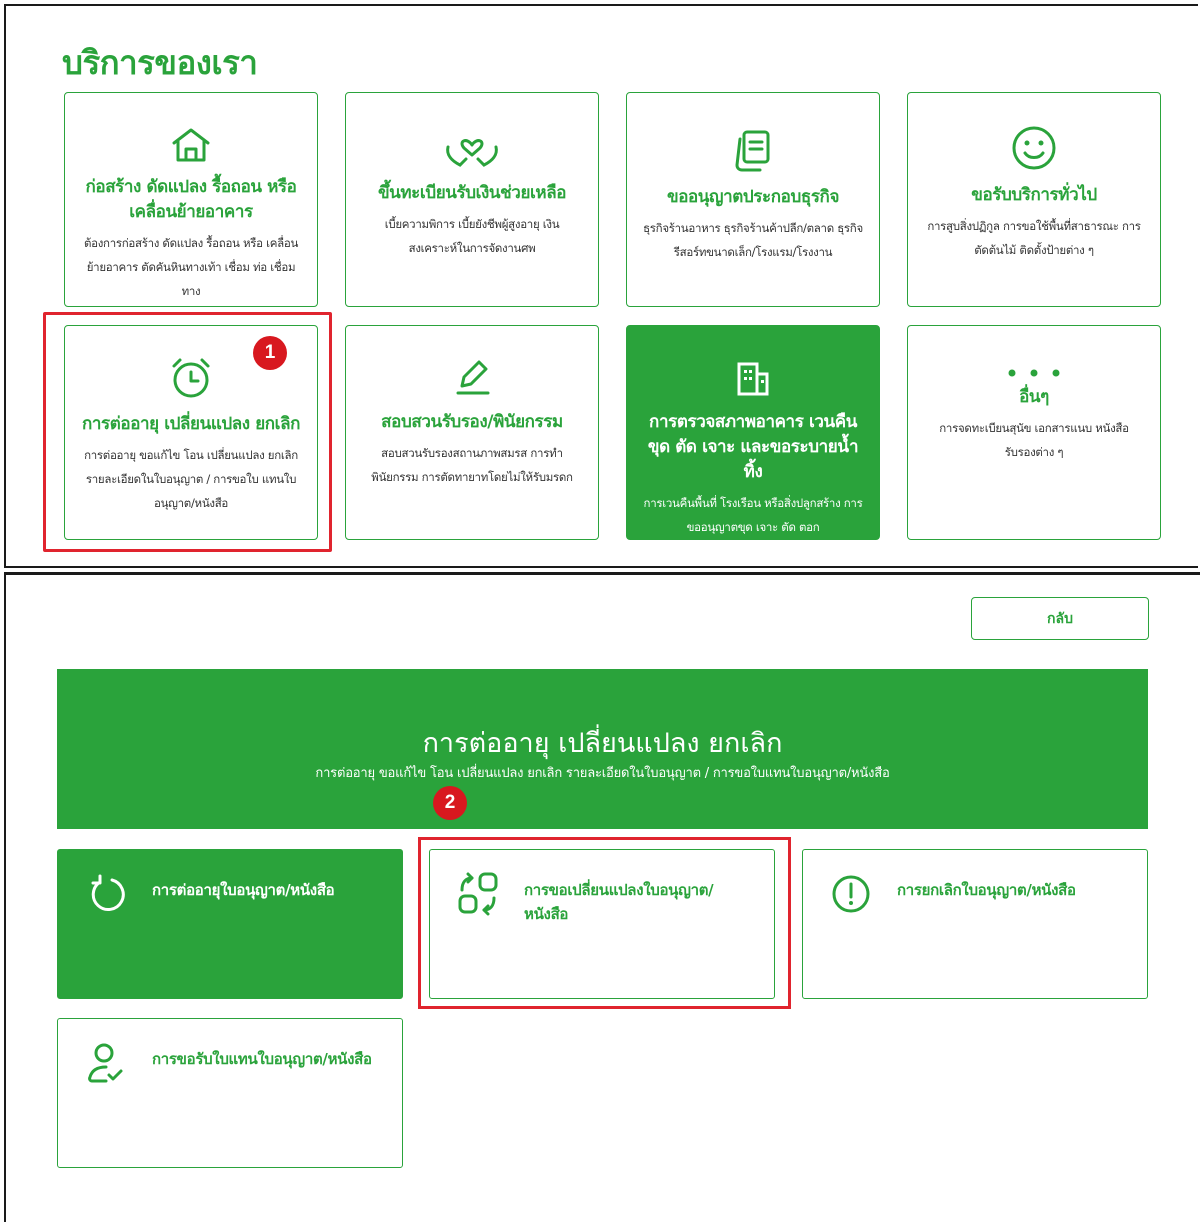 This screenshot has width=1200, height=1222. I want to click on option-label: การต่ออายุใบอนุญาต/หนังสือ, so click(243, 890).